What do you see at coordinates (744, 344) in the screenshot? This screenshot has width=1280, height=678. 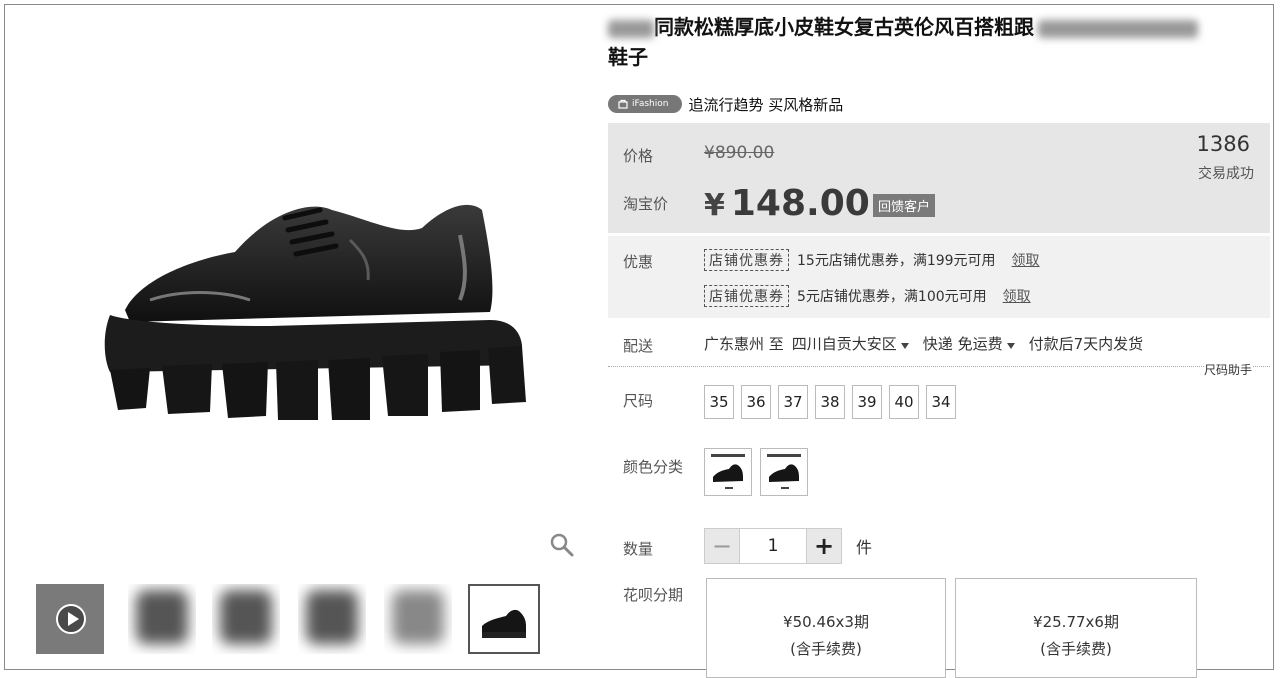 I see `ship-from: 广东惠州 至` at bounding box center [744, 344].